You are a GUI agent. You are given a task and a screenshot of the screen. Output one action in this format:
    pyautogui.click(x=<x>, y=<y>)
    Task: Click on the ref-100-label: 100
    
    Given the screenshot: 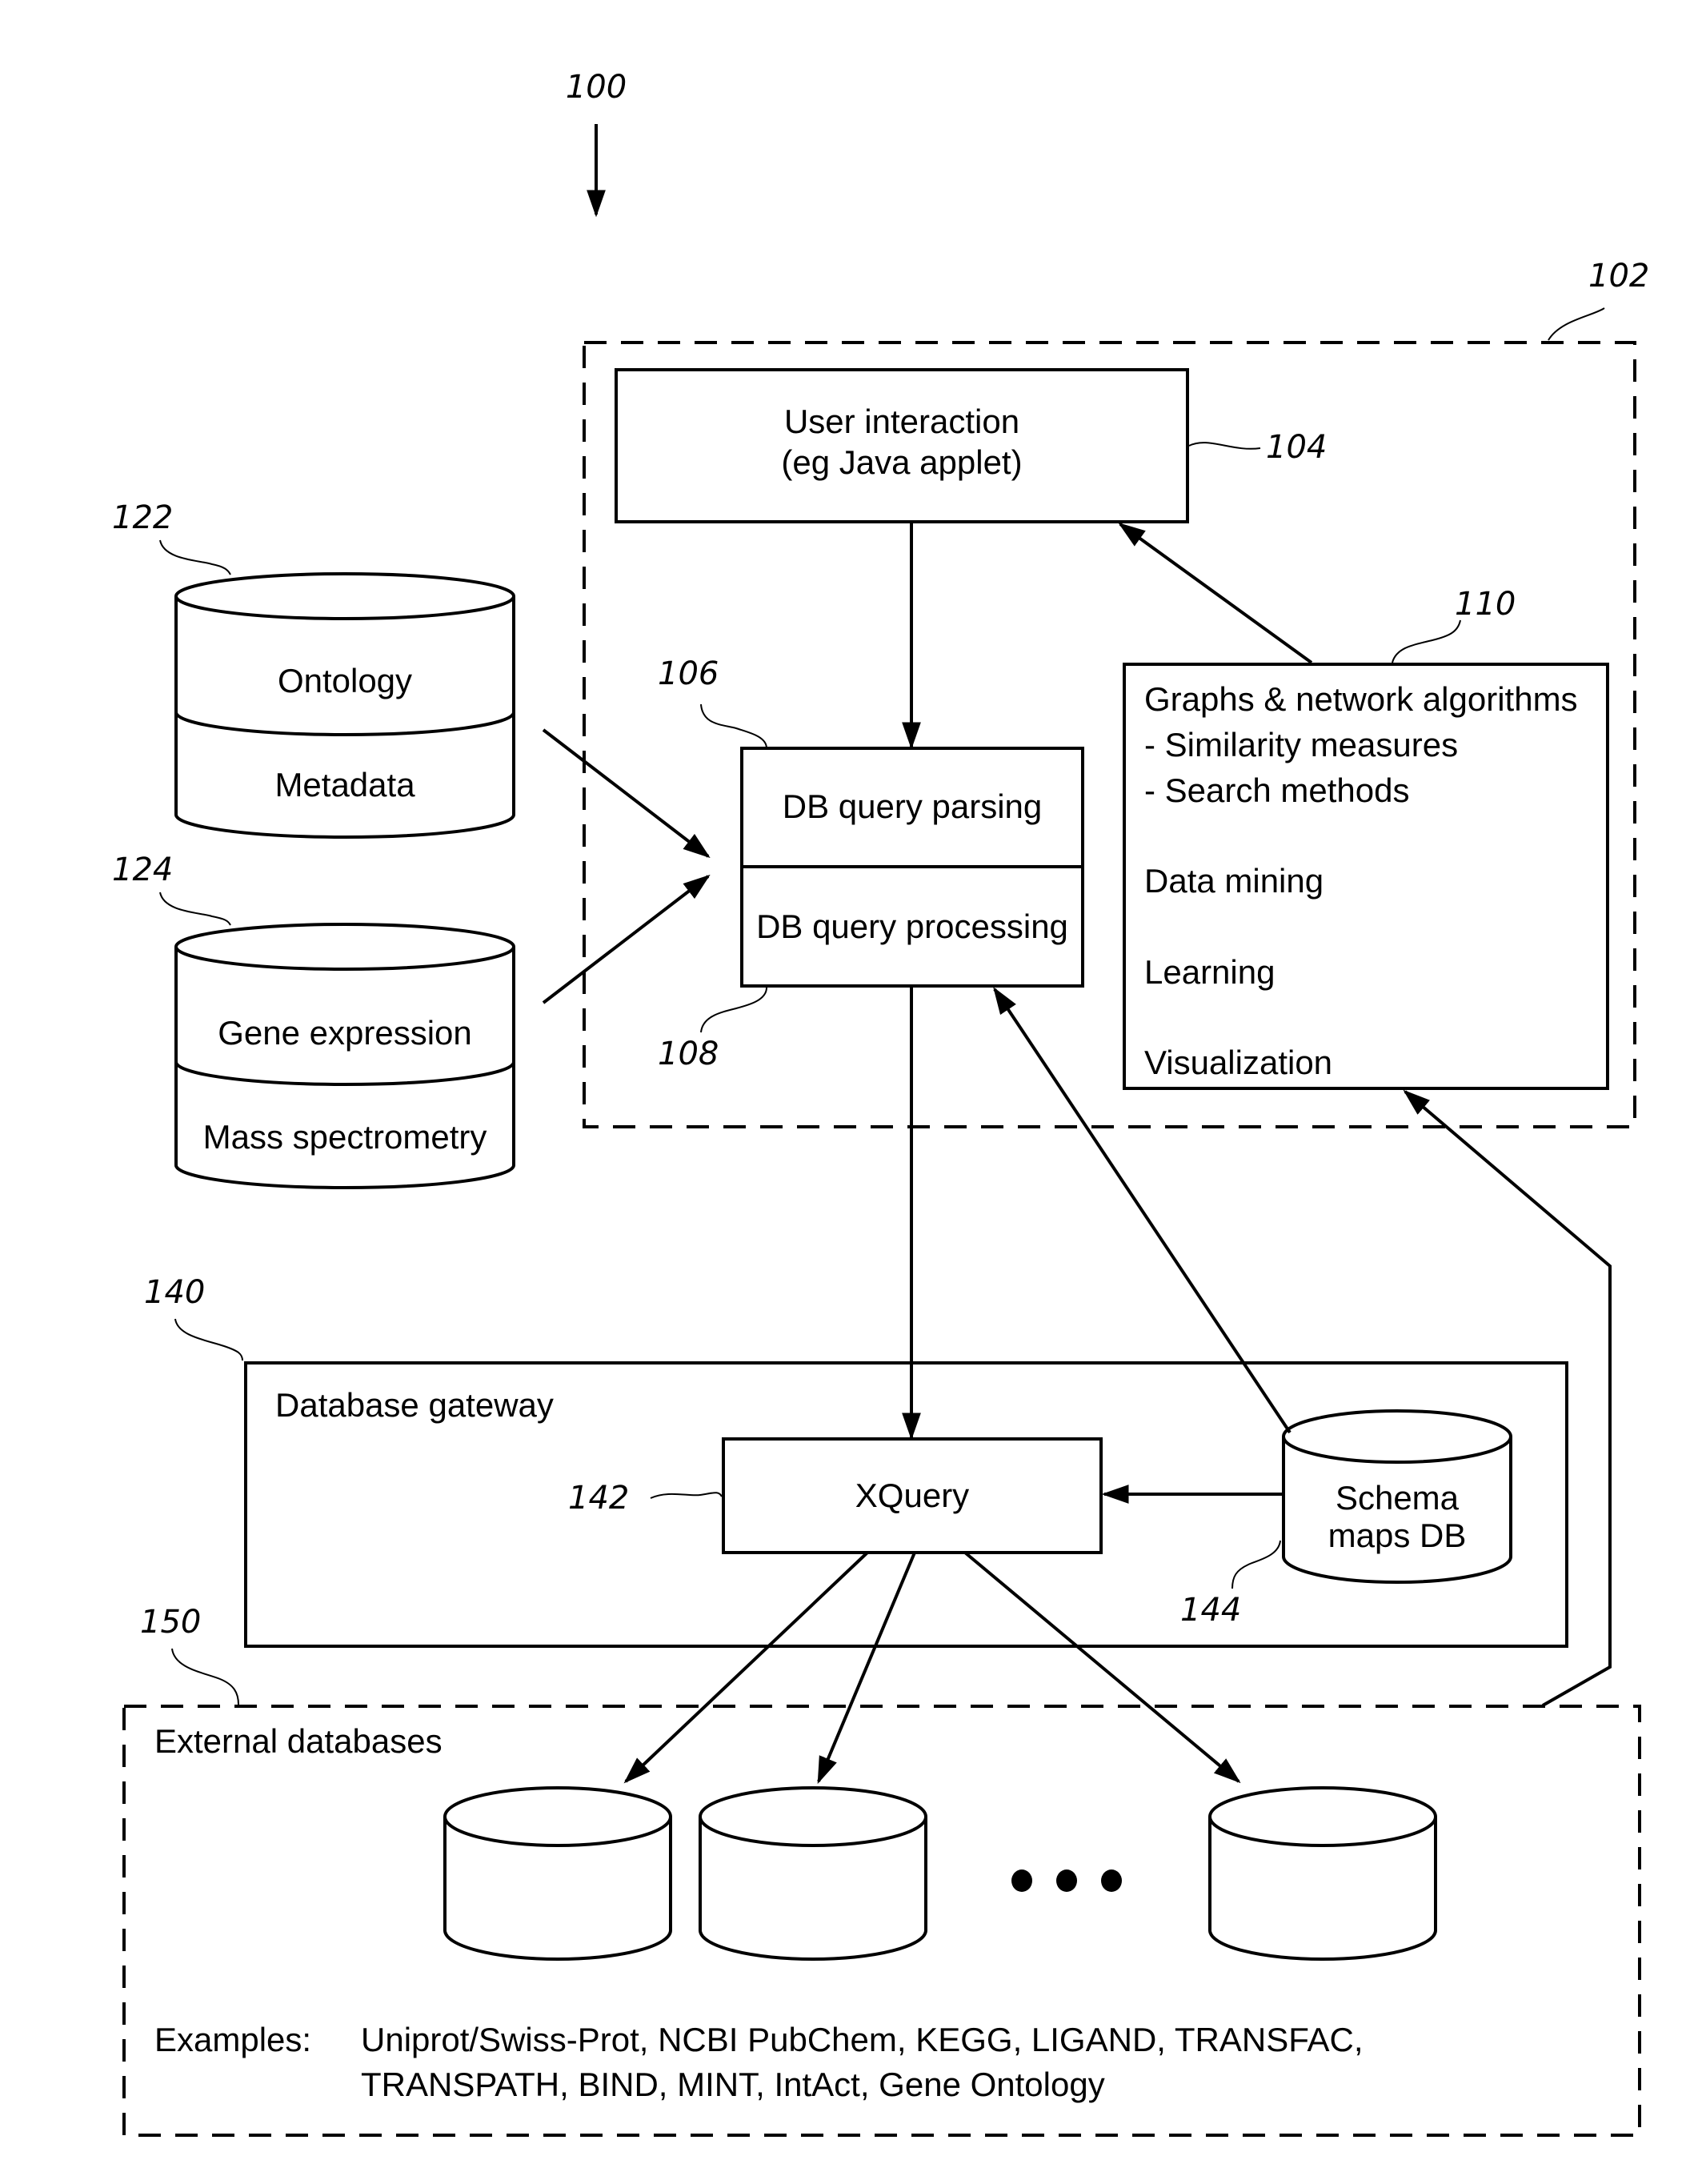 What is the action you would take?
    pyautogui.click(x=596, y=87)
    